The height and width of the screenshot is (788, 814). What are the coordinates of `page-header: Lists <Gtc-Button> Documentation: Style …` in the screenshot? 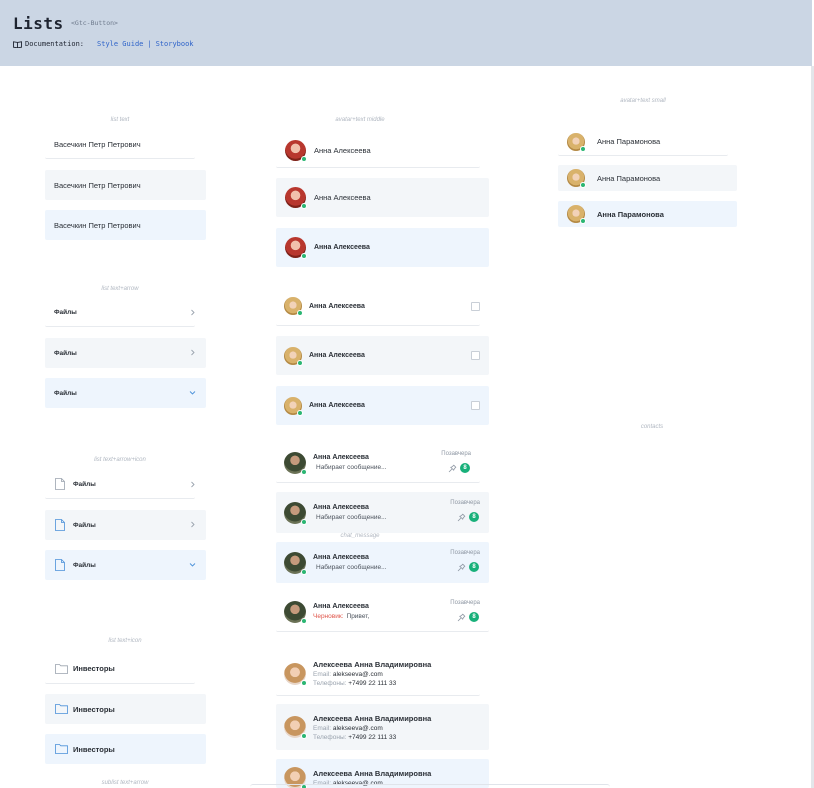 It's located at (406, 33).